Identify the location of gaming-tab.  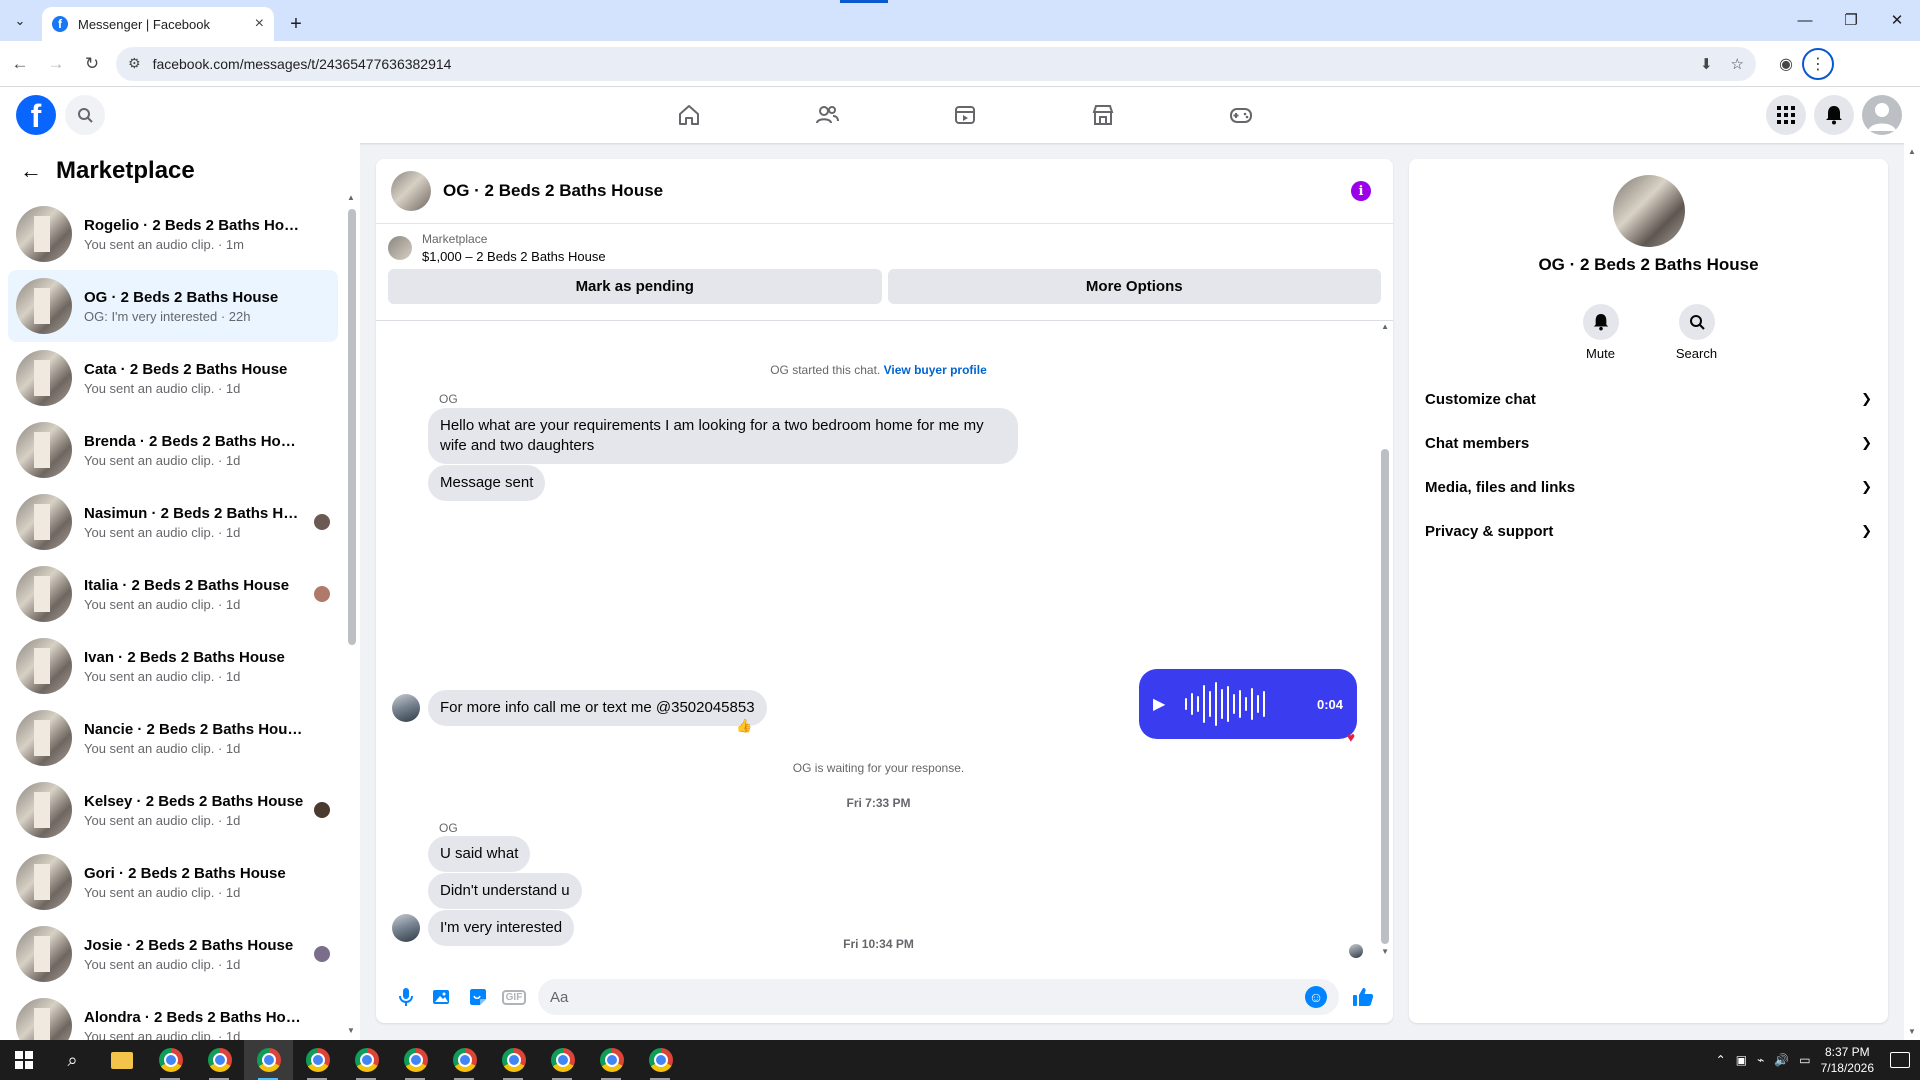
(1241, 115).